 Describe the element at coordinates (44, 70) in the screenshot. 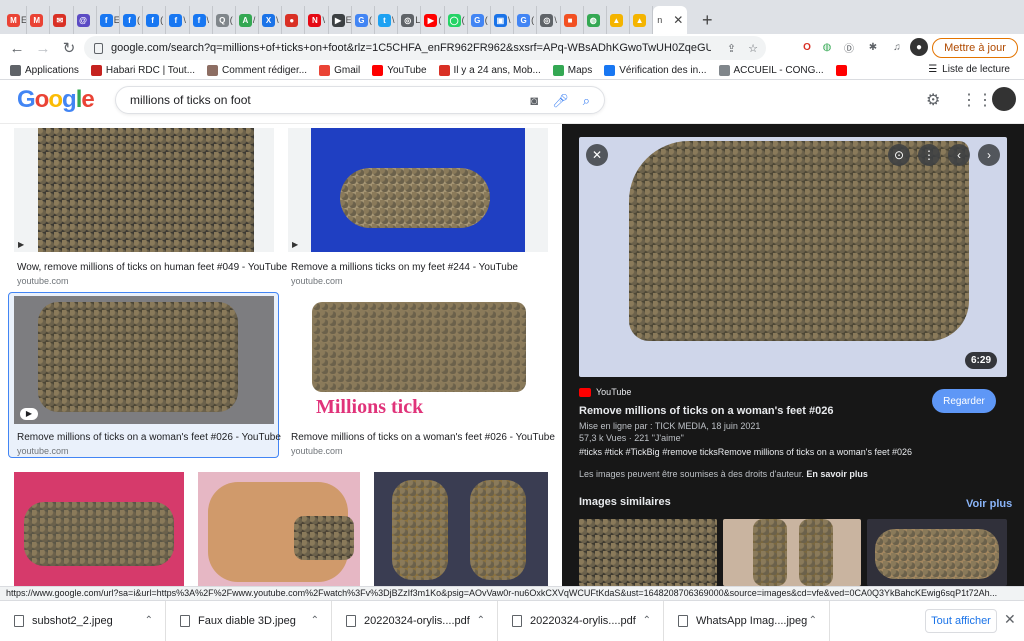

I see `bookmark-item: Applications` at that location.